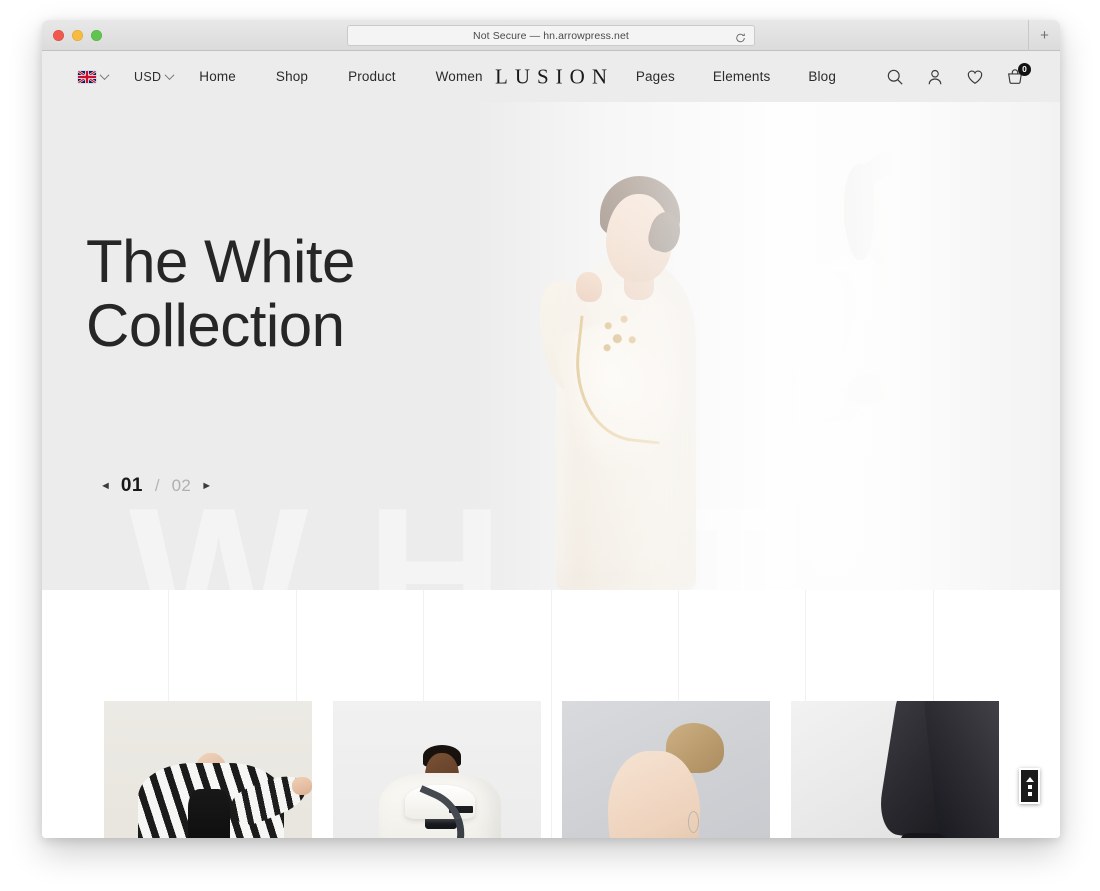 This screenshot has width=1100, height=891. I want to click on wishlist-heart-icon, so click(975, 77).